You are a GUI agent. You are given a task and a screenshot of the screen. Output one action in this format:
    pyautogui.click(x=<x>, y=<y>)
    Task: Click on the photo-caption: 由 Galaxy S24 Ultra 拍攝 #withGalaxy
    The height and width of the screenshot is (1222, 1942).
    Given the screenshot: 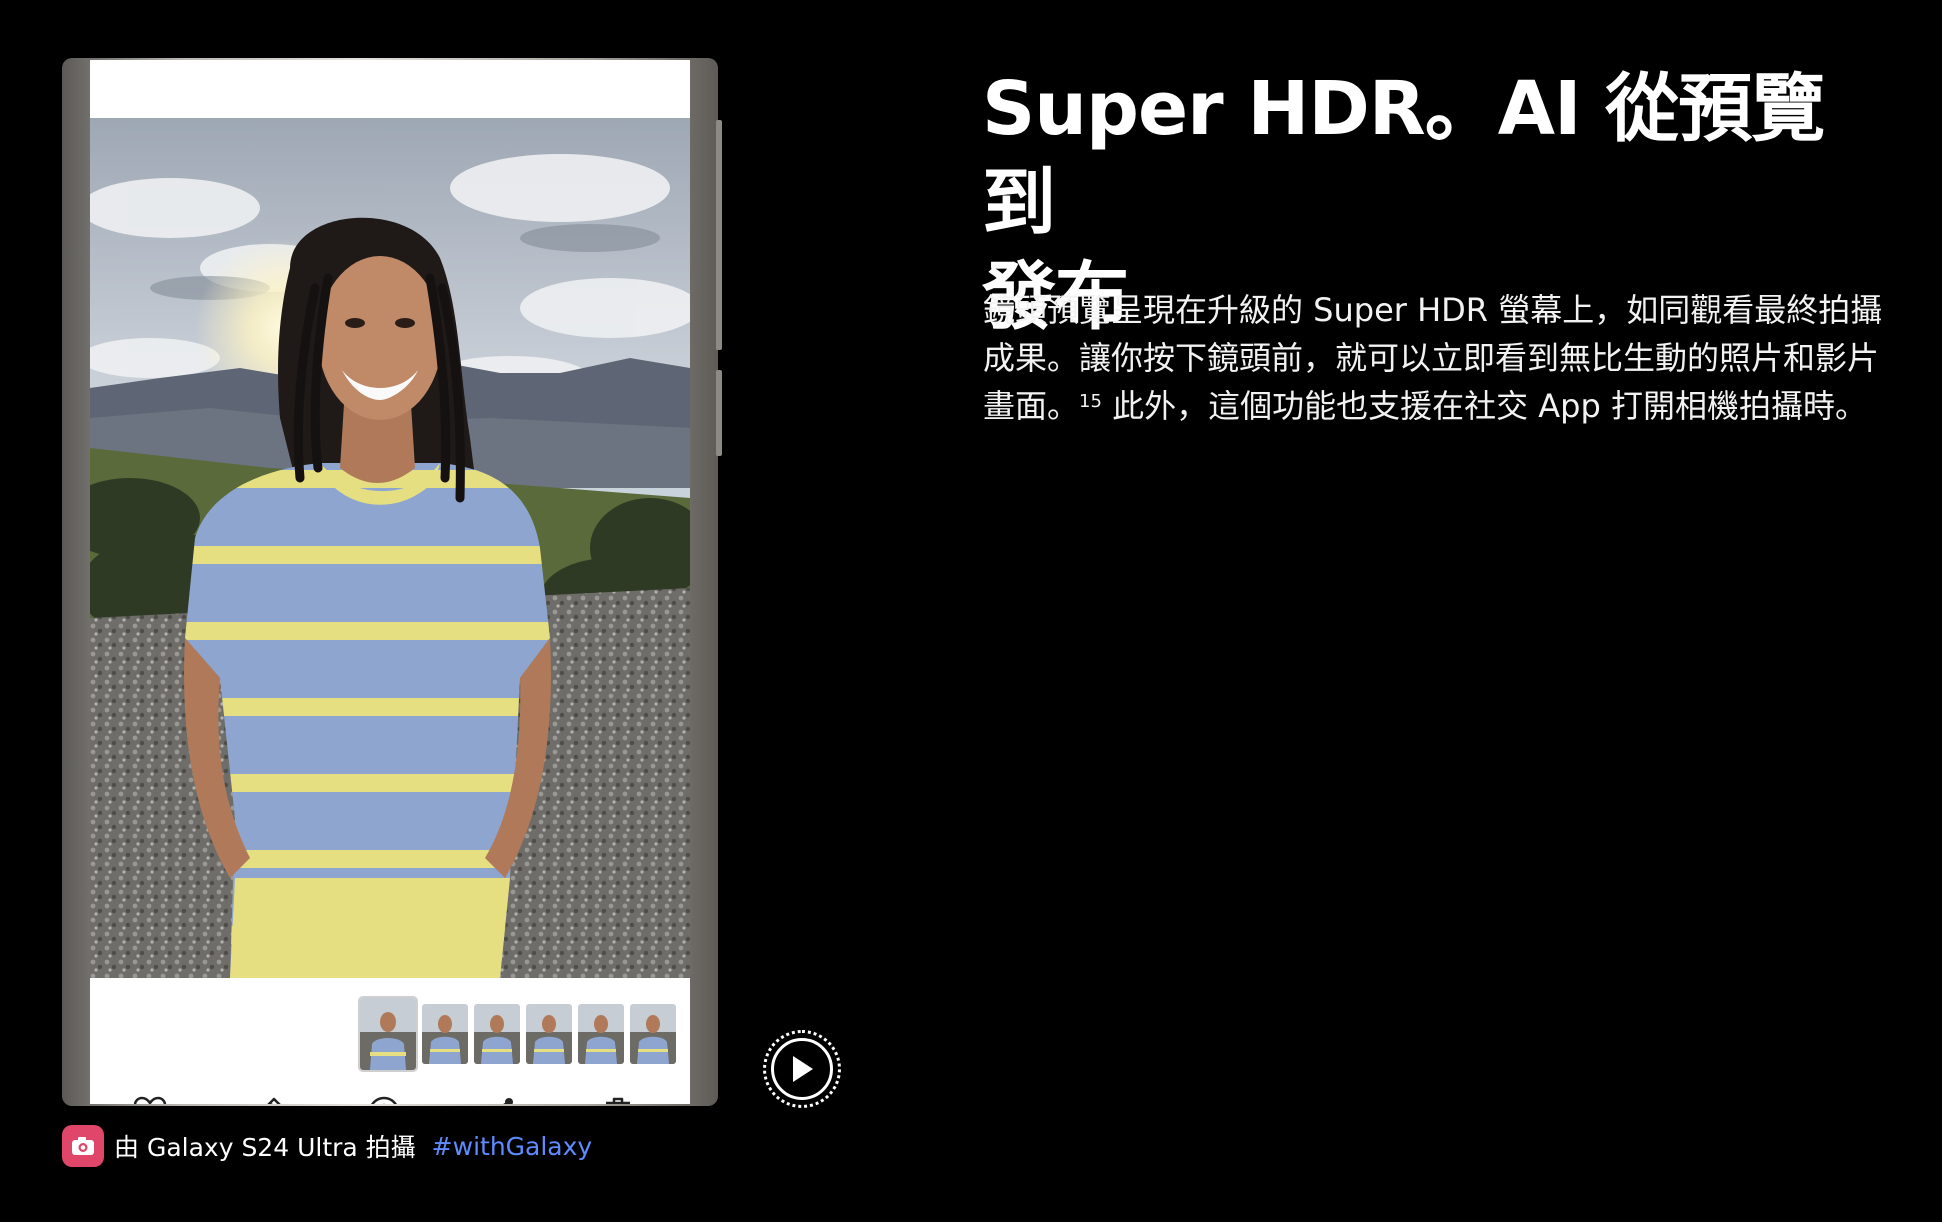 What is the action you would take?
    pyautogui.click(x=327, y=1146)
    